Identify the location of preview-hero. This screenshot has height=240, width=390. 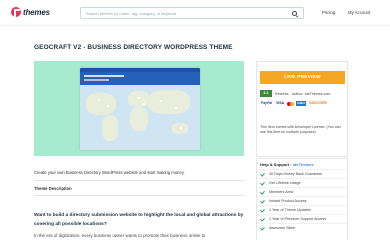
(140, 78).